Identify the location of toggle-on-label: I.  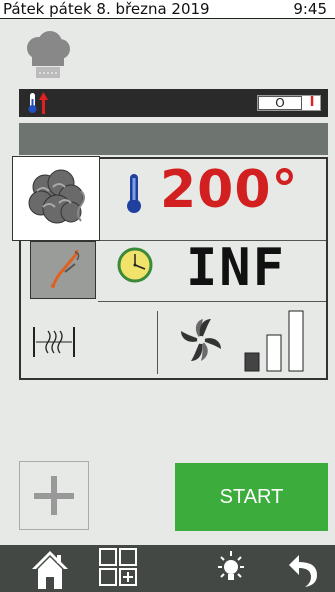
(312, 102).